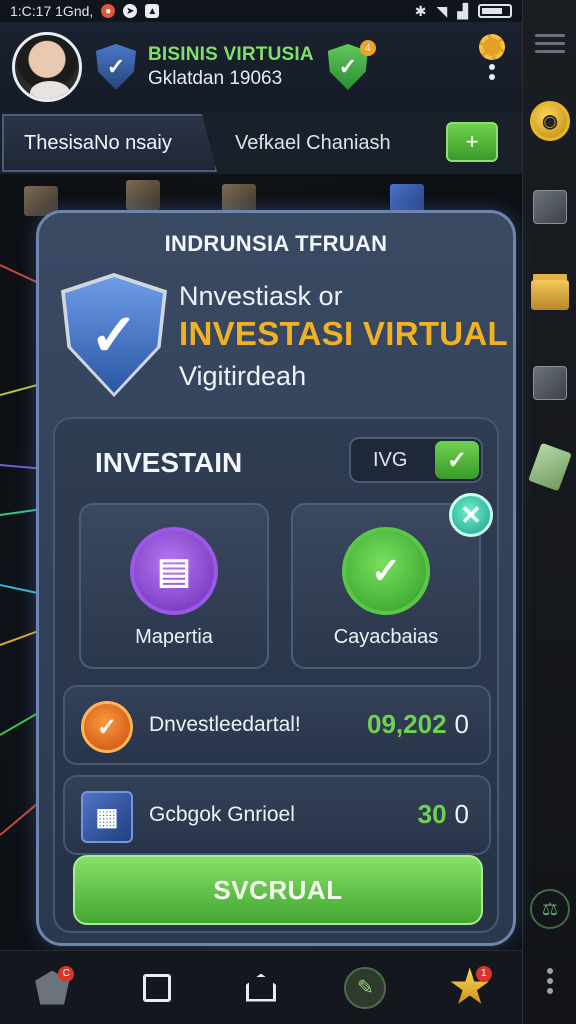 The image size is (576, 1024). What do you see at coordinates (169, 462) in the screenshot?
I see `section-title: INVESTAIN` at bounding box center [169, 462].